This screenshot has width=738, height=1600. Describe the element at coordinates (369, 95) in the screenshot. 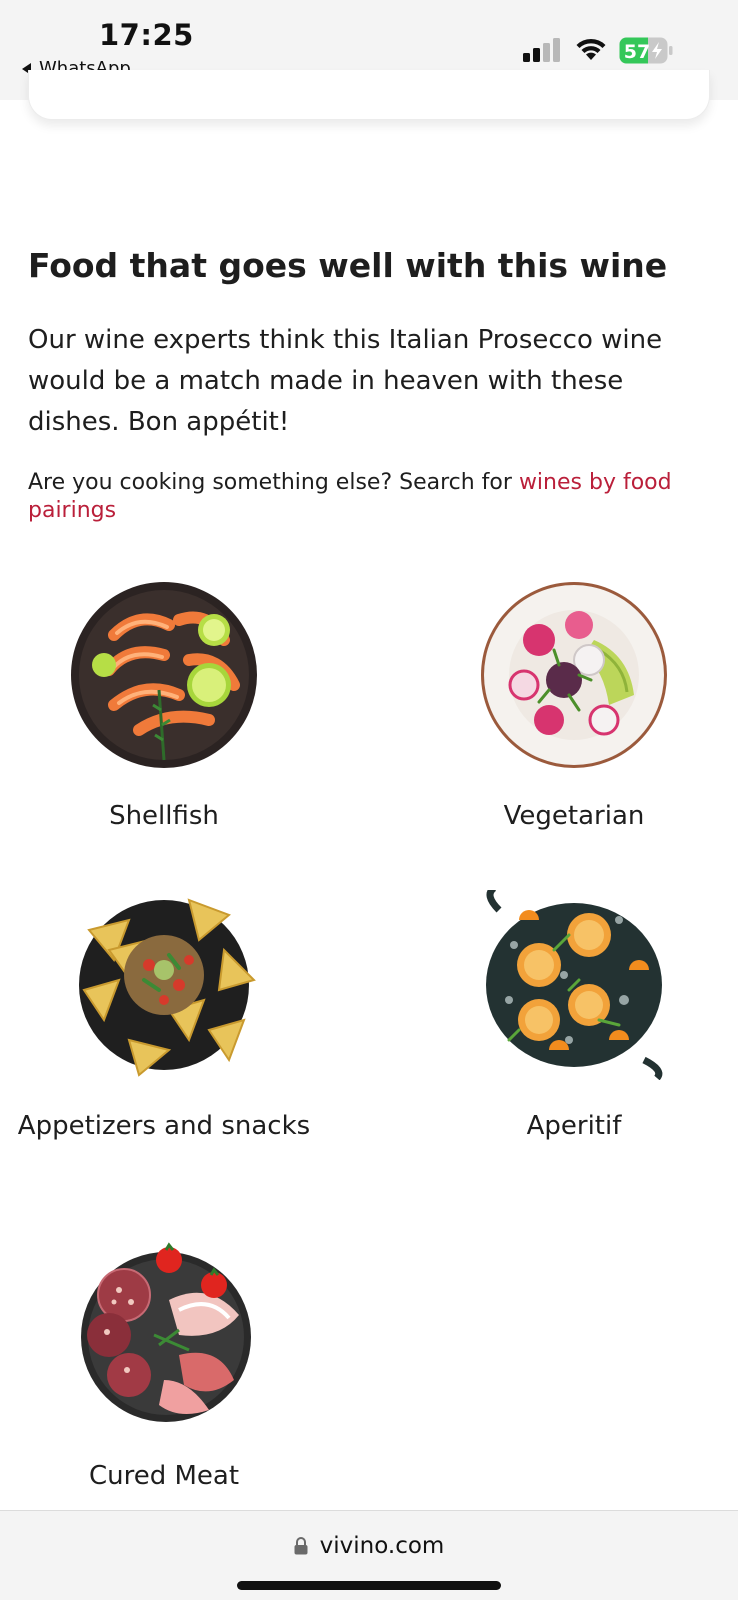

I see `previous-card-bottom` at that location.